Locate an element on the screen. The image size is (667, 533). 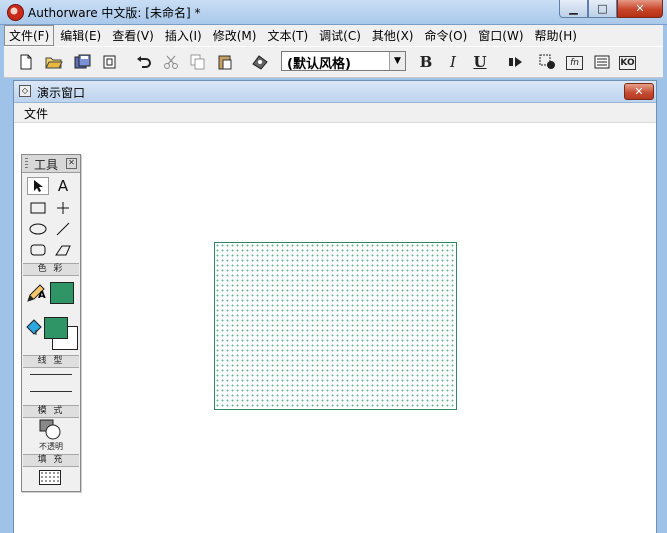
line-color-swatch is located at coordinates (62, 293).